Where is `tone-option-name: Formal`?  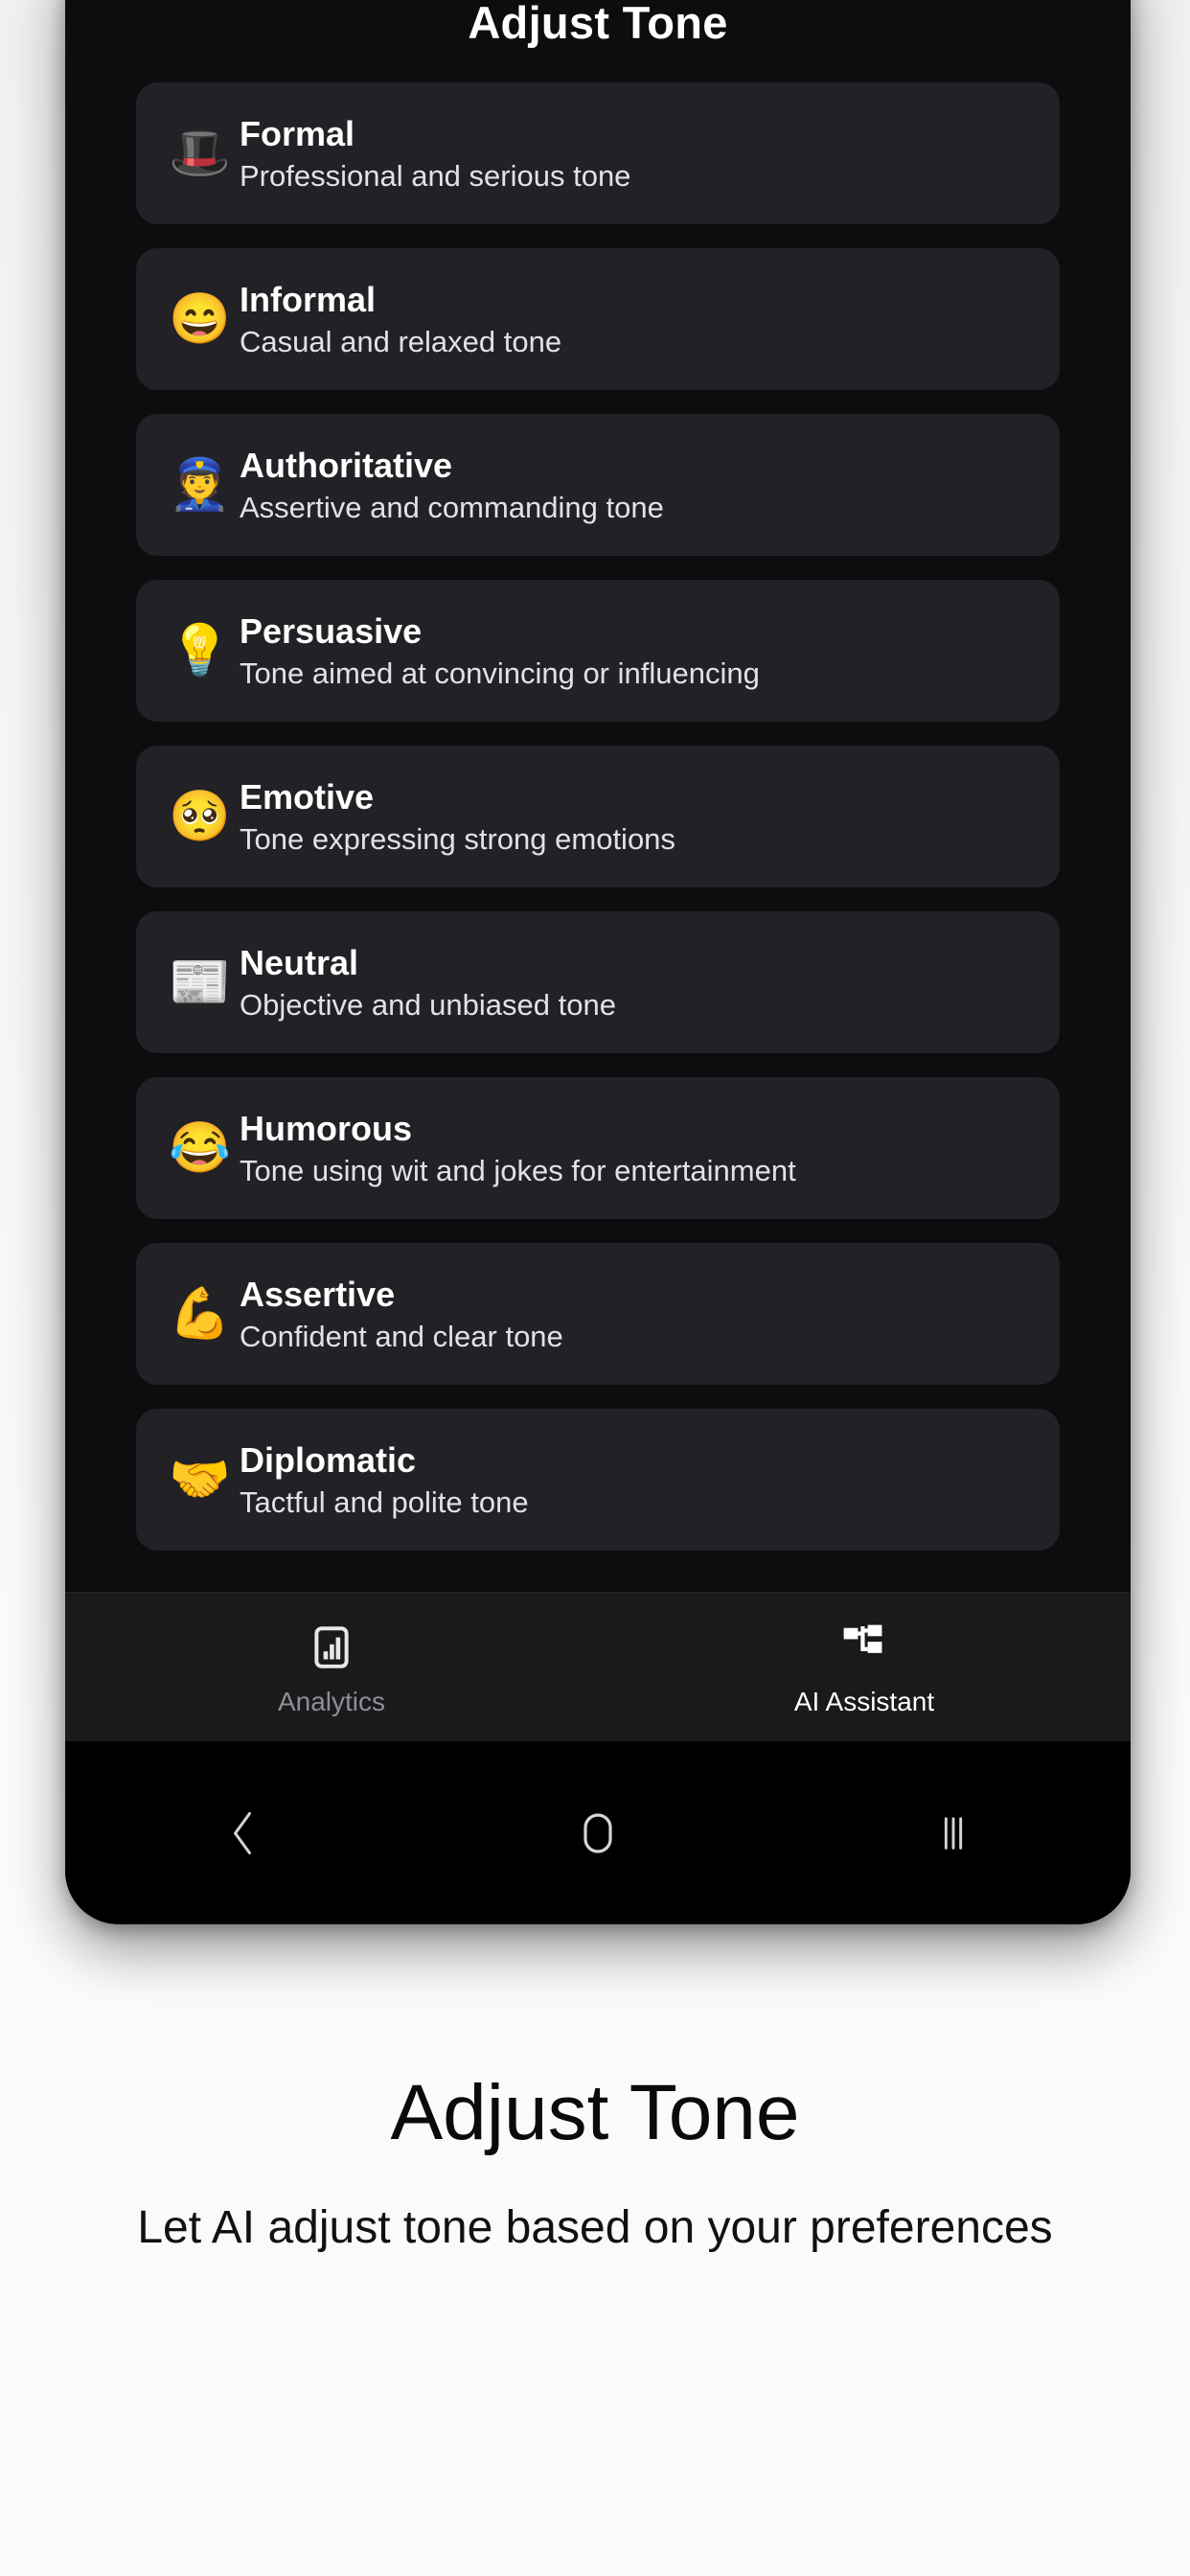 tone-option-name: Formal is located at coordinates (297, 133).